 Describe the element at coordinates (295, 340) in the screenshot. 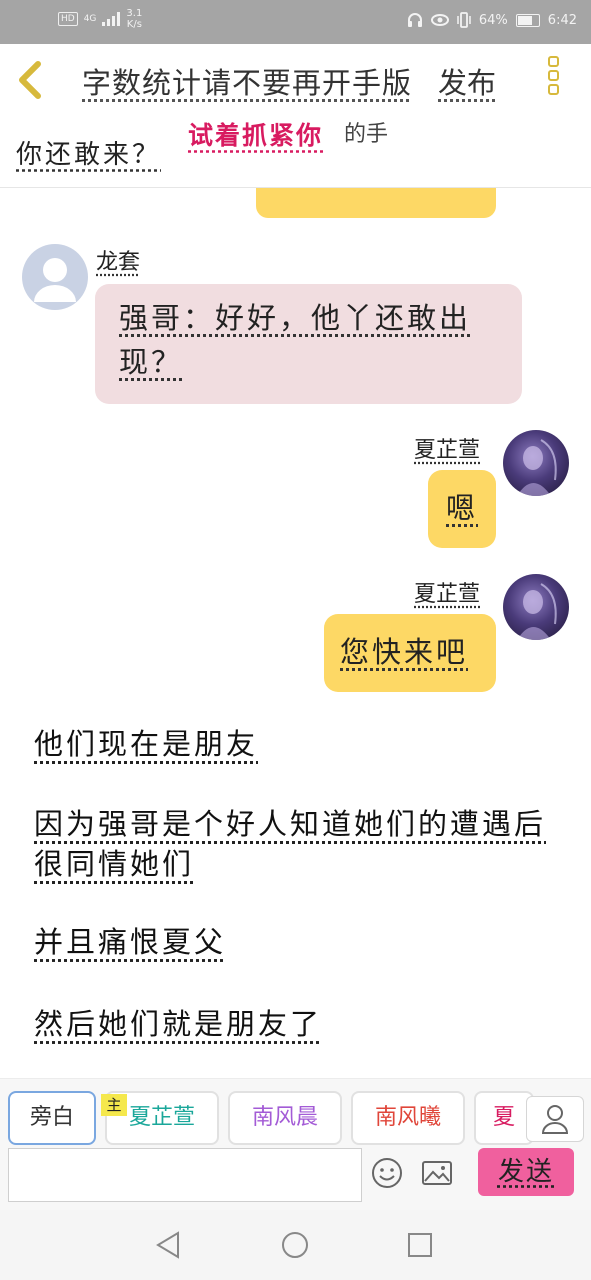

I see `message-text: 强哥：好好，他丫还敢出现？` at that location.